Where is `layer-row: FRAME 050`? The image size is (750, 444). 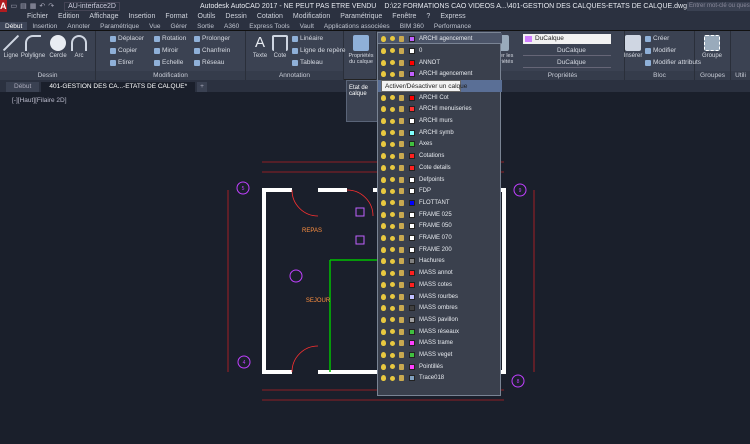 layer-row: FRAME 050 is located at coordinates (440, 227).